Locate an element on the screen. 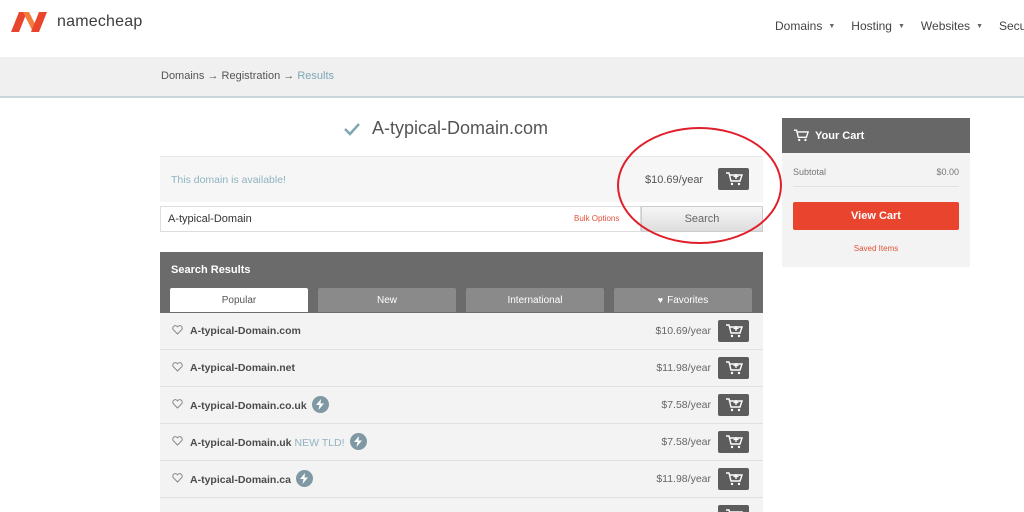 Image resolution: width=1024 pixels, height=512 pixels. breadcrumb: Domains → Registration → Results is located at coordinates (247, 76).